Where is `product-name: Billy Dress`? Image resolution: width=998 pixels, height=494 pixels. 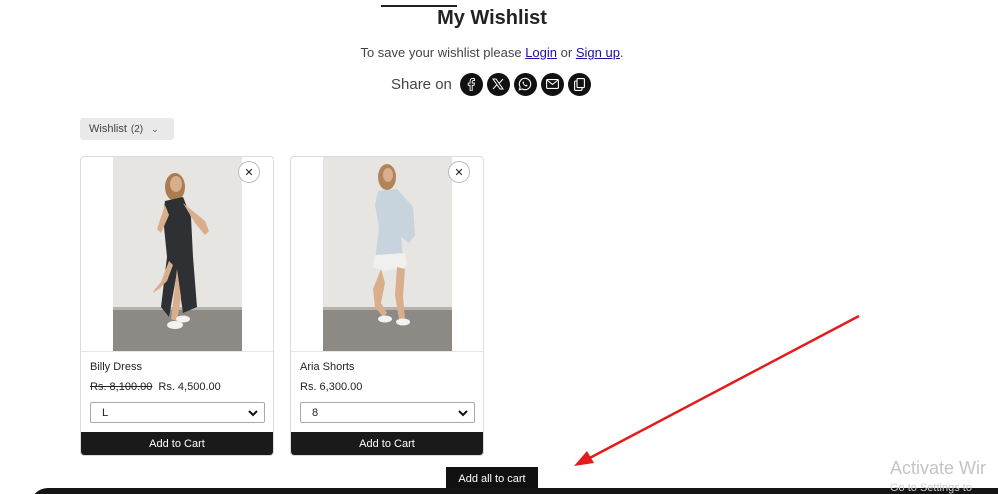 product-name: Billy Dress is located at coordinates (116, 367).